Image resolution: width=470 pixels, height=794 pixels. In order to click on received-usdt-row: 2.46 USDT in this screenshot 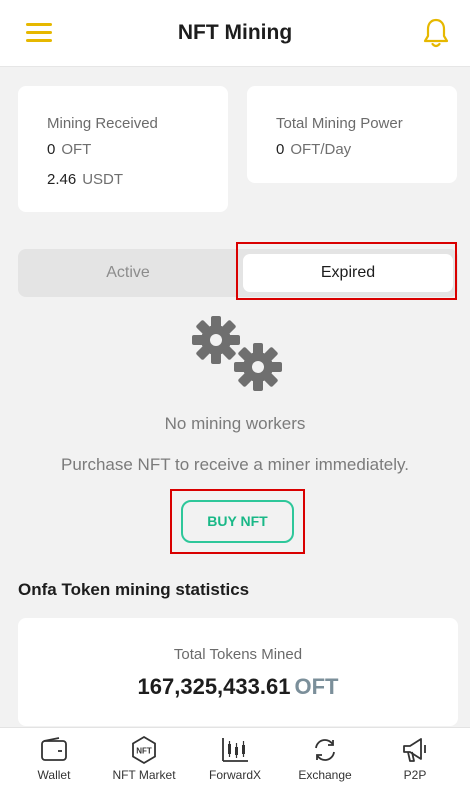, I will do `click(85, 179)`.